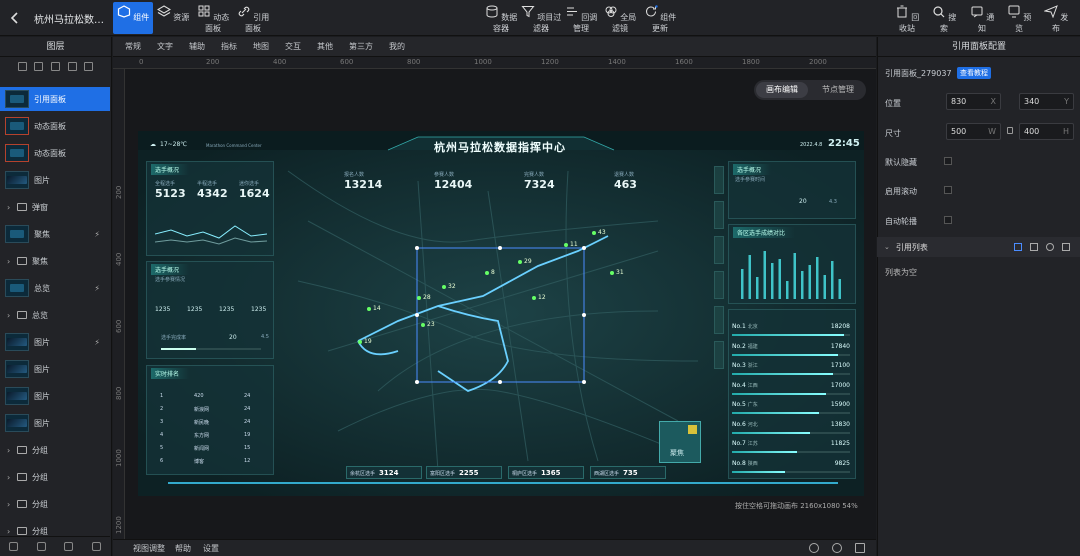  Describe the element at coordinates (22, 477) in the screenshot. I see `folder-icon` at that location.